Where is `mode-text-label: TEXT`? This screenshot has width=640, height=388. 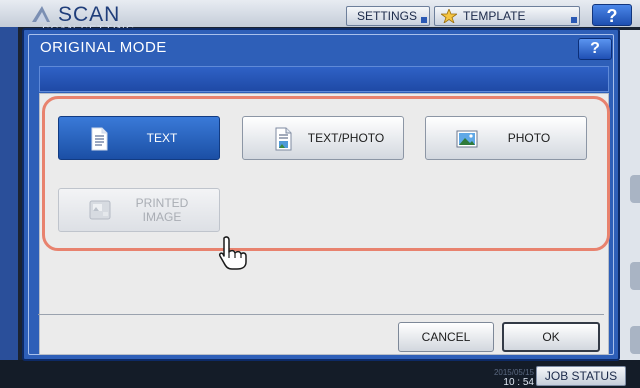
mode-text-label: TEXT is located at coordinates (162, 138).